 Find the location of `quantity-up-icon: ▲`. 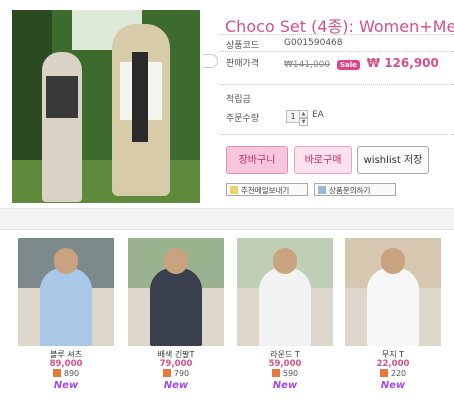

quantity-up-icon: ▲ is located at coordinates (303, 114).